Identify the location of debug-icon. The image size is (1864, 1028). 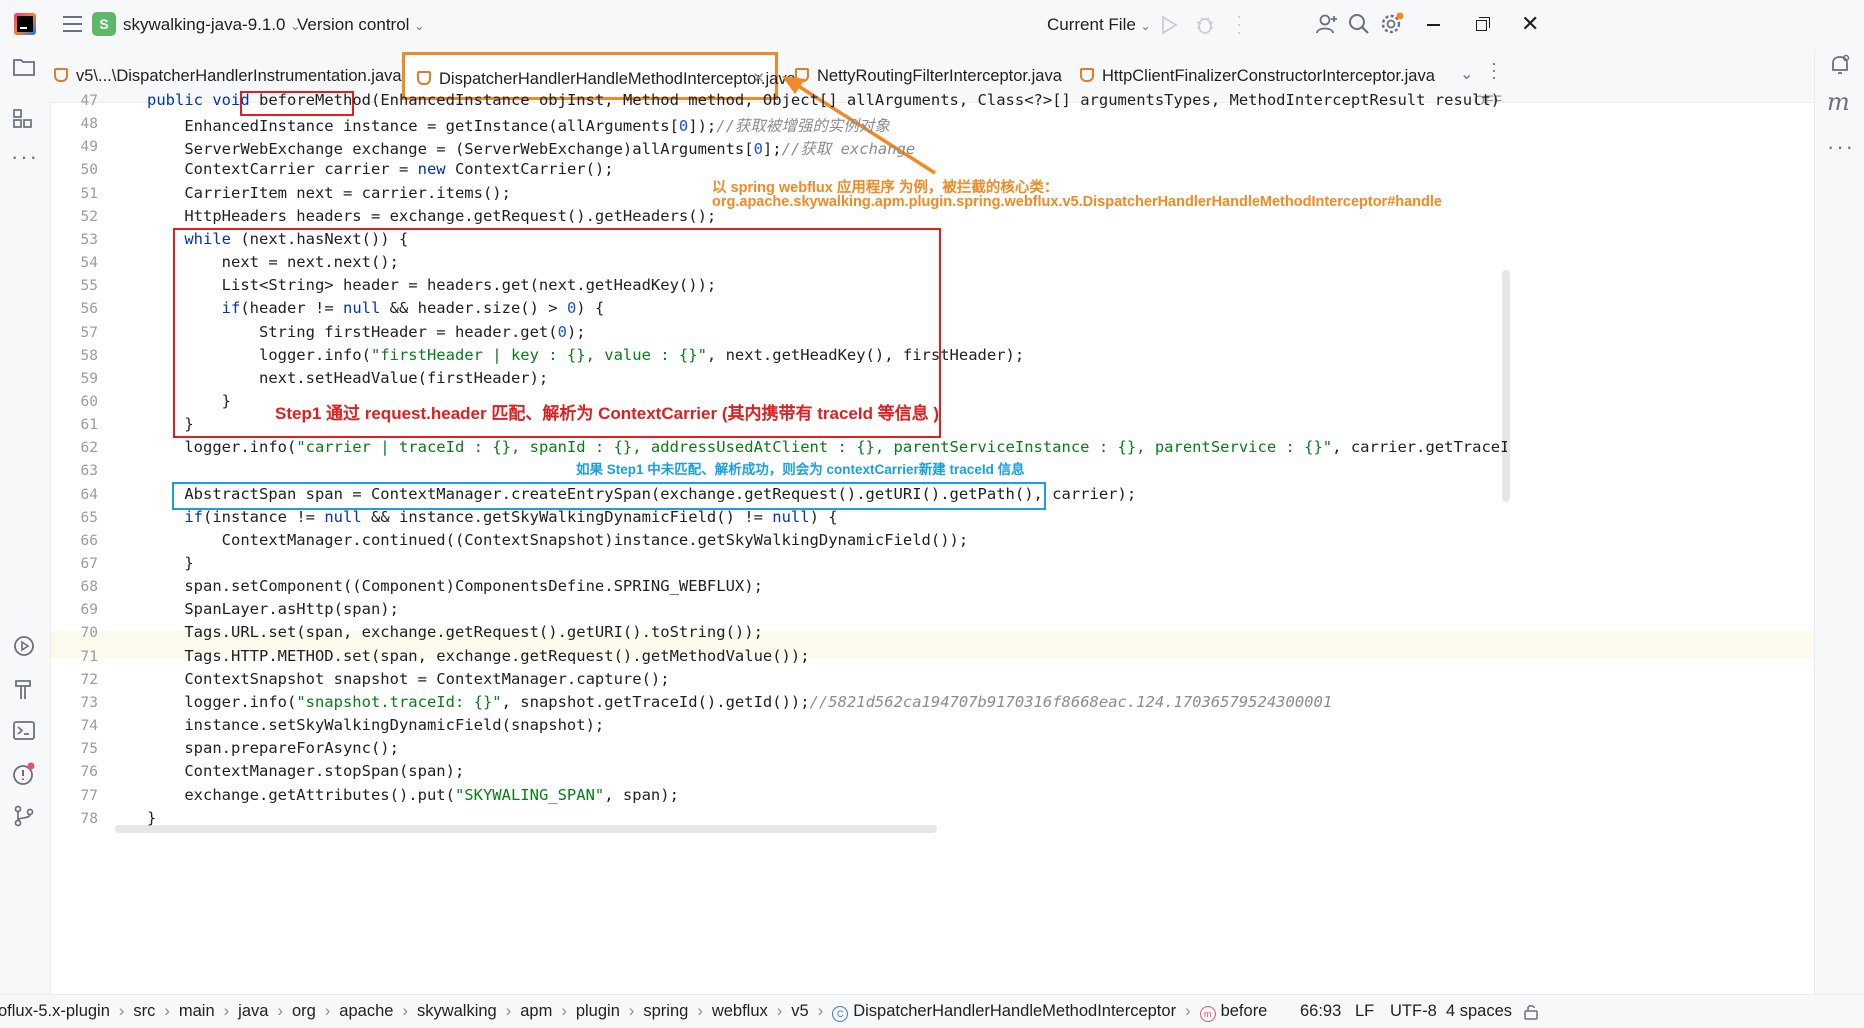
(1205, 24).